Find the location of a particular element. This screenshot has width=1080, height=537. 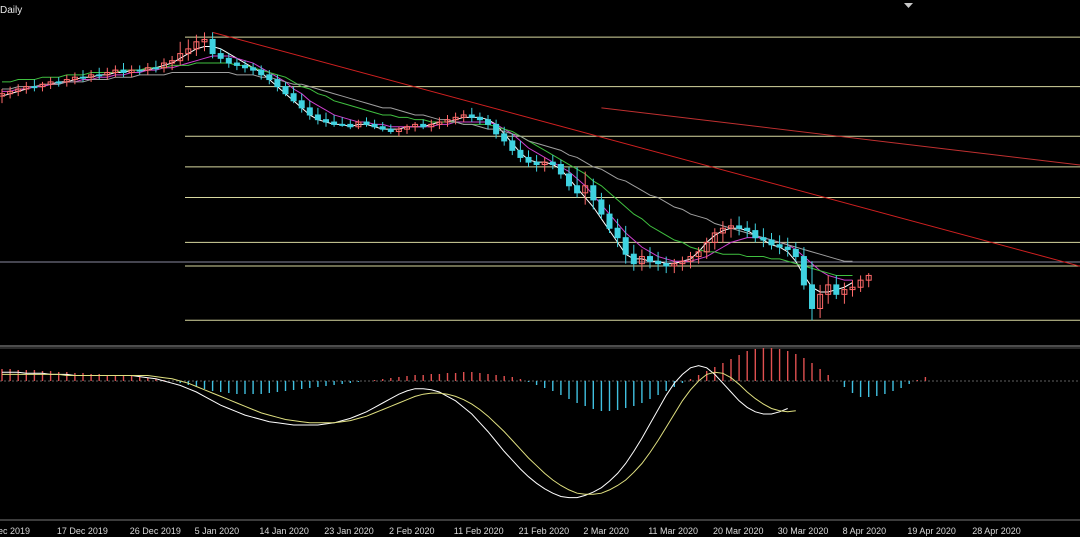

x-tick-label: 11 Feb 2020 is located at coordinates (479, 531).